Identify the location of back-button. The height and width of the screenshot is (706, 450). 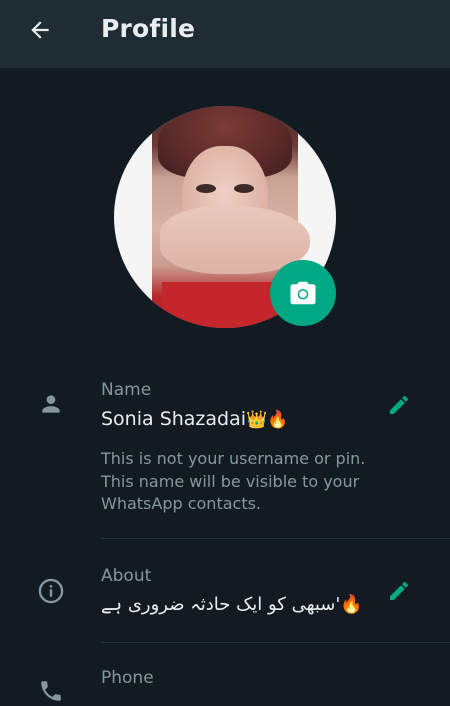
(40, 30).